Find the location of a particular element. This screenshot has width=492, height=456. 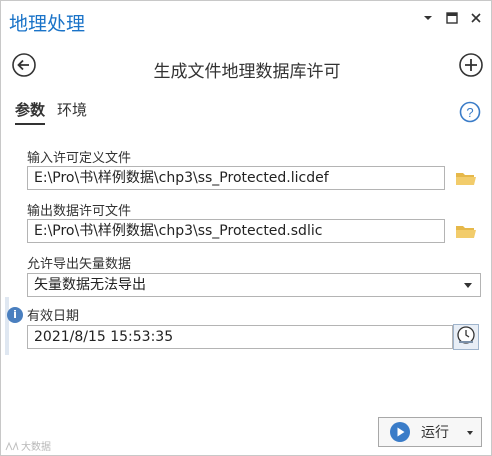

help-icon: ? is located at coordinates (470, 112).